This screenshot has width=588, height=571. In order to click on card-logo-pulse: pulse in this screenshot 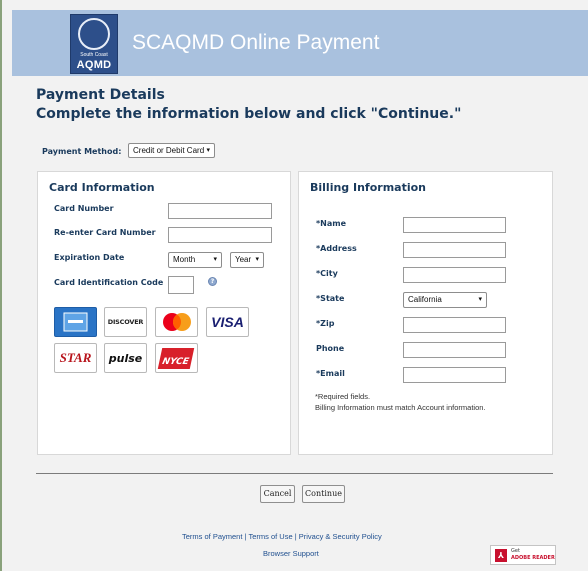, I will do `click(125, 358)`.